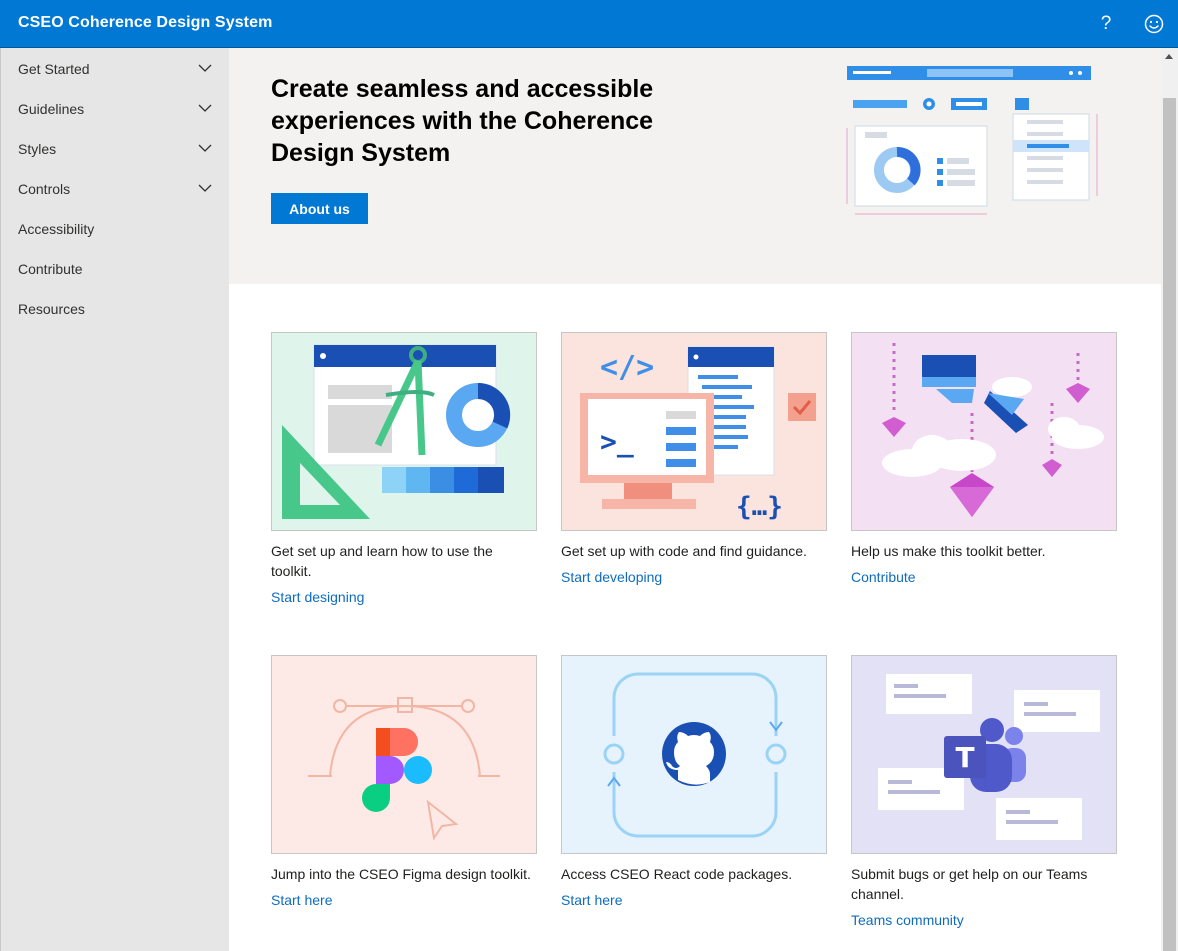  What do you see at coordinates (115, 229) in the screenshot?
I see `sidebar-item-accessibility: Accessibility` at bounding box center [115, 229].